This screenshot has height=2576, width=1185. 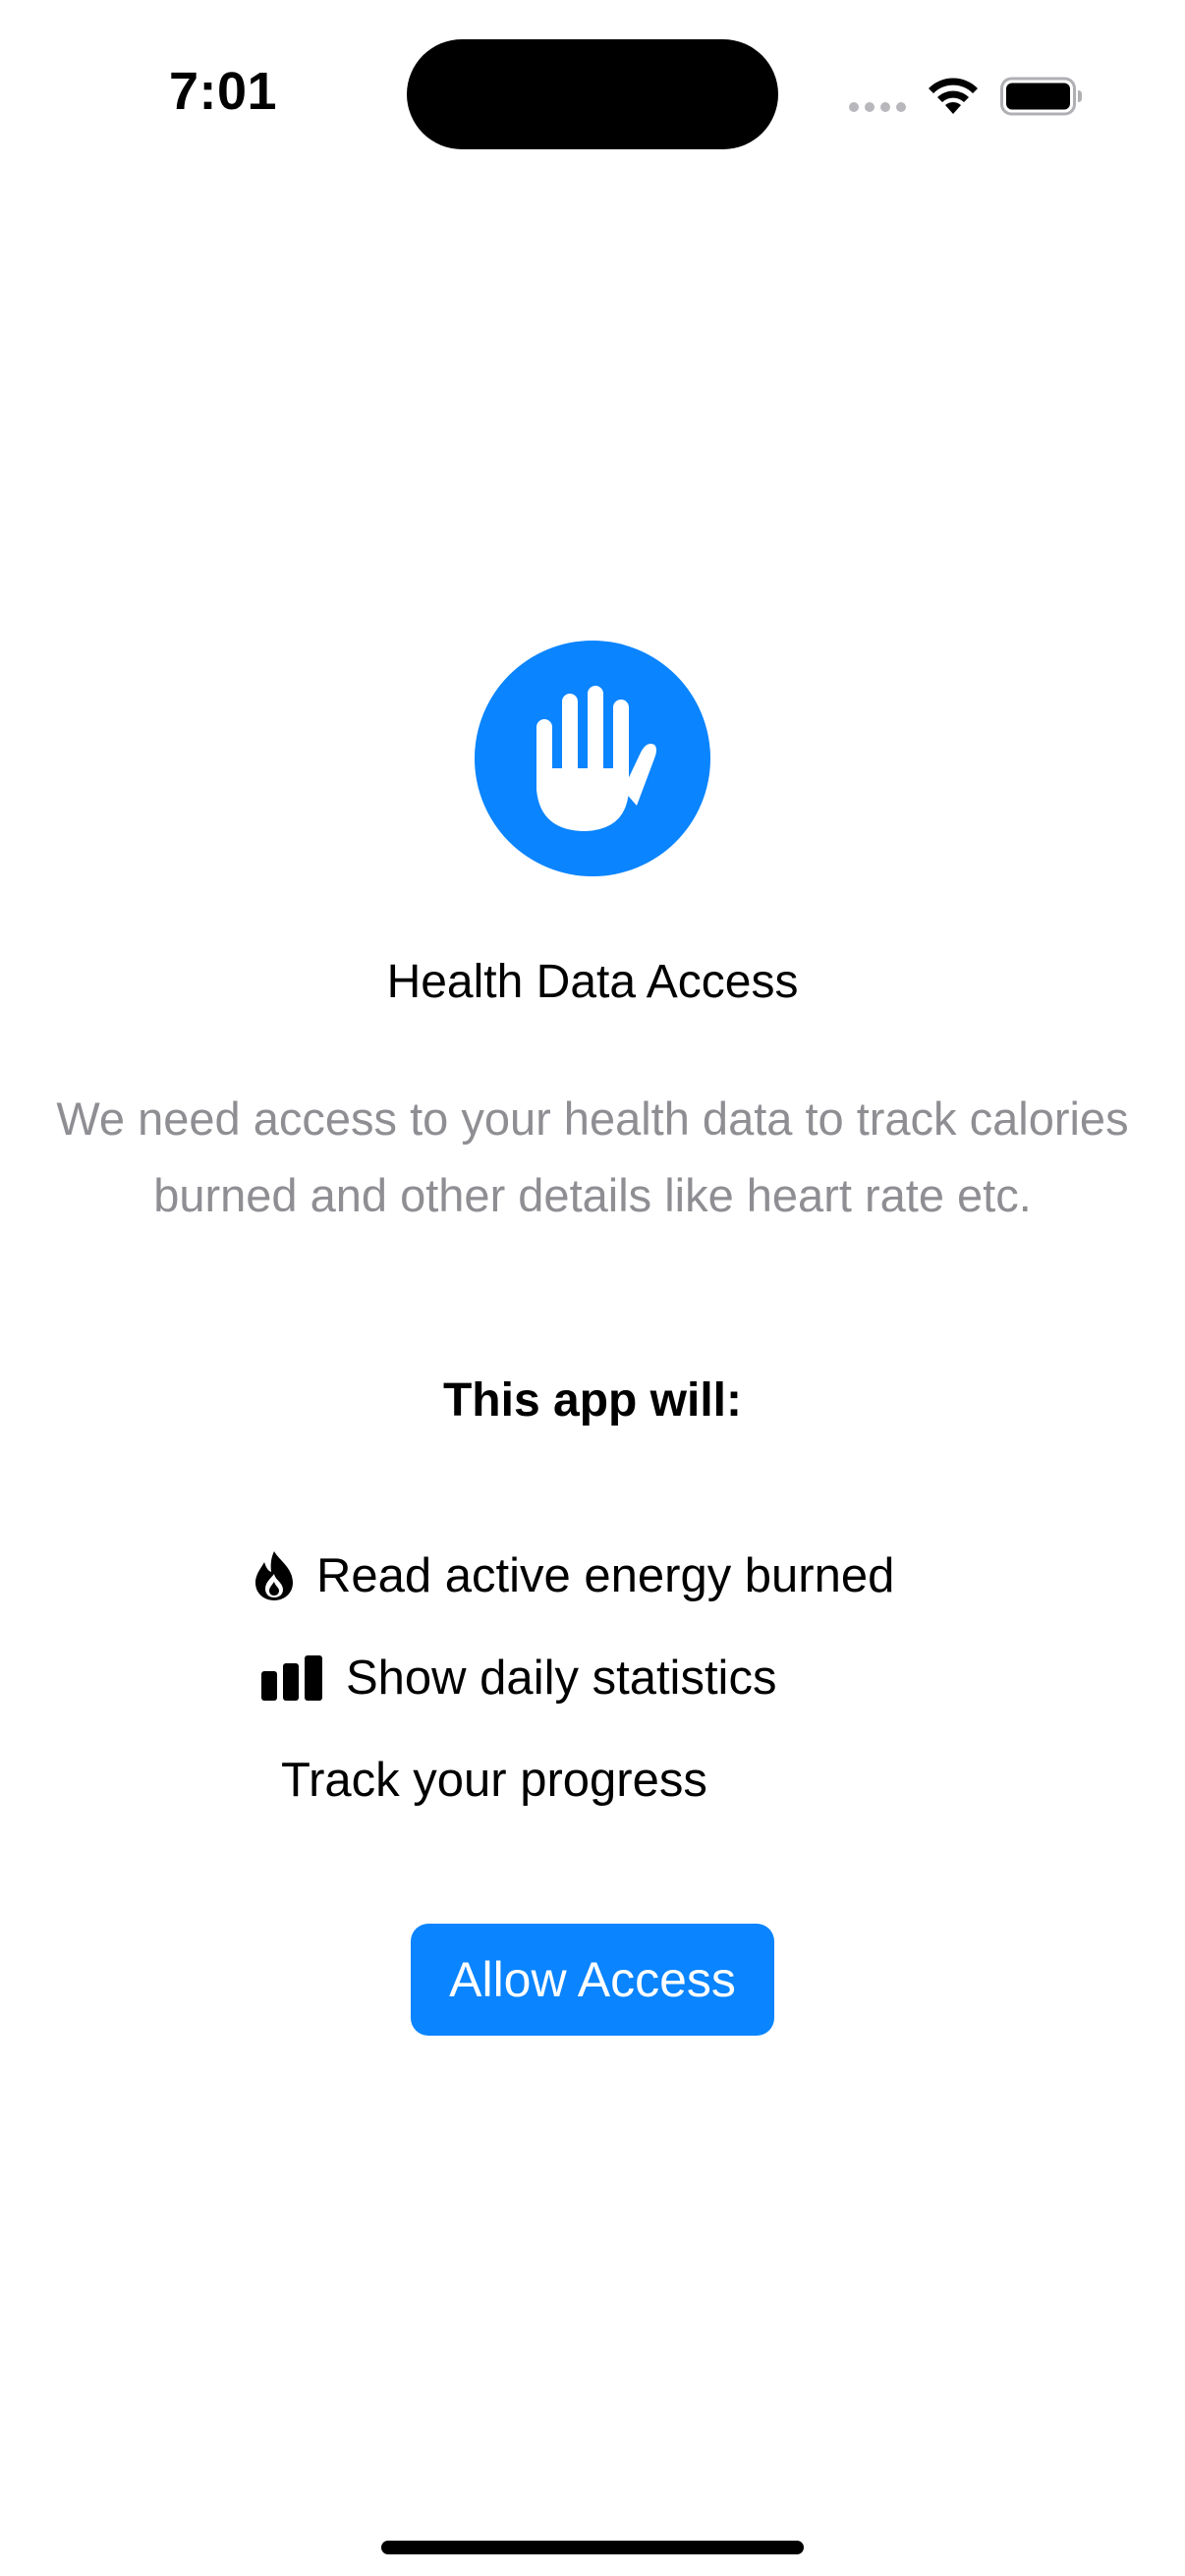 I want to click on feature-label: Read active energy burned, so click(x=606, y=1575).